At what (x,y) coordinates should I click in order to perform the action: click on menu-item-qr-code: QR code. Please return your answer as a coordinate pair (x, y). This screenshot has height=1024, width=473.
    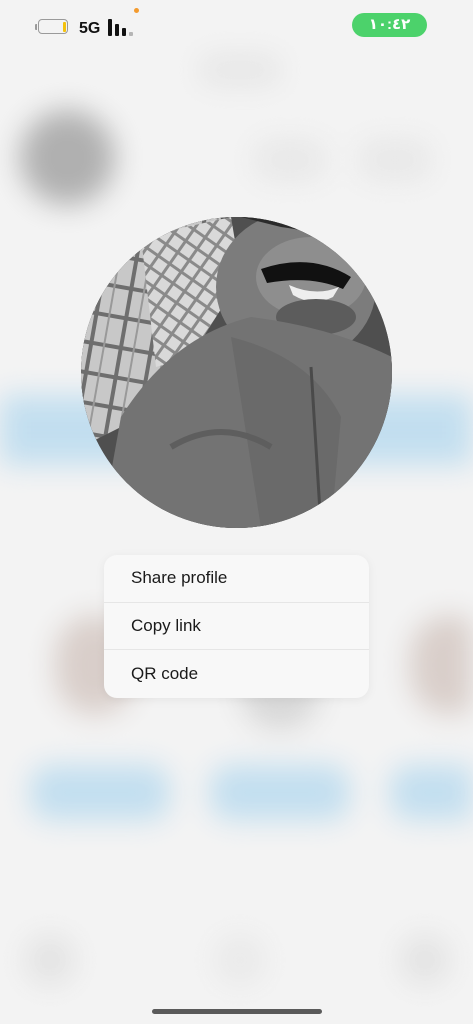
    Looking at the image, I should click on (236, 674).